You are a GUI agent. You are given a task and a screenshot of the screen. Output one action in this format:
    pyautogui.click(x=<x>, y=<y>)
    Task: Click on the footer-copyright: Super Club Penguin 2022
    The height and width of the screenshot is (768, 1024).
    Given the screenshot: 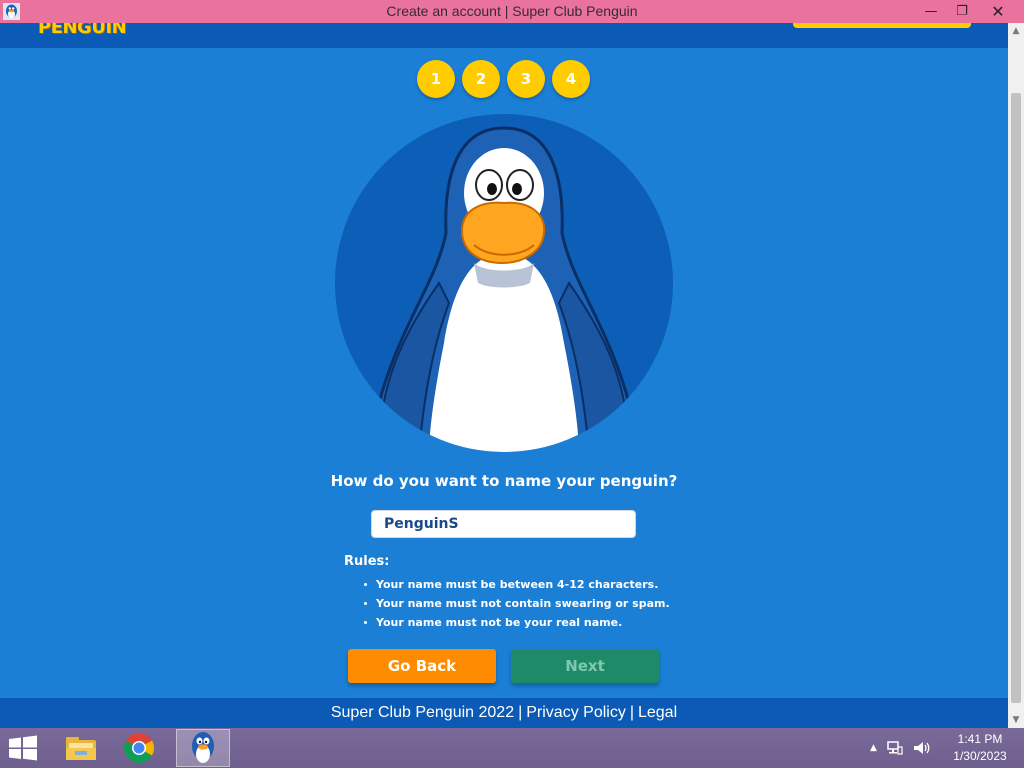 What is the action you would take?
    pyautogui.click(x=422, y=712)
    